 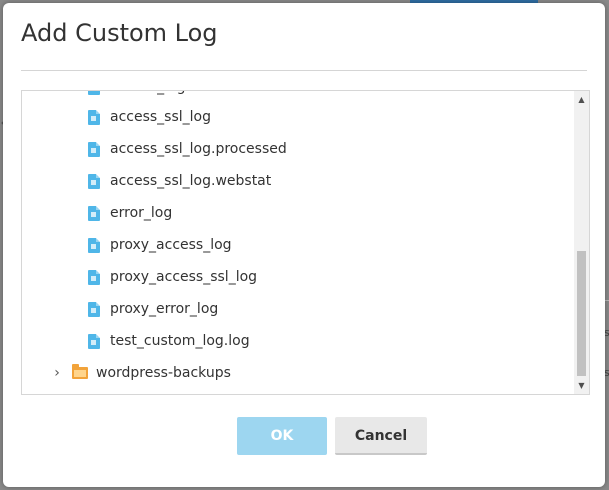 I want to click on tree-item-file: proxy_access_log, so click(x=160, y=245).